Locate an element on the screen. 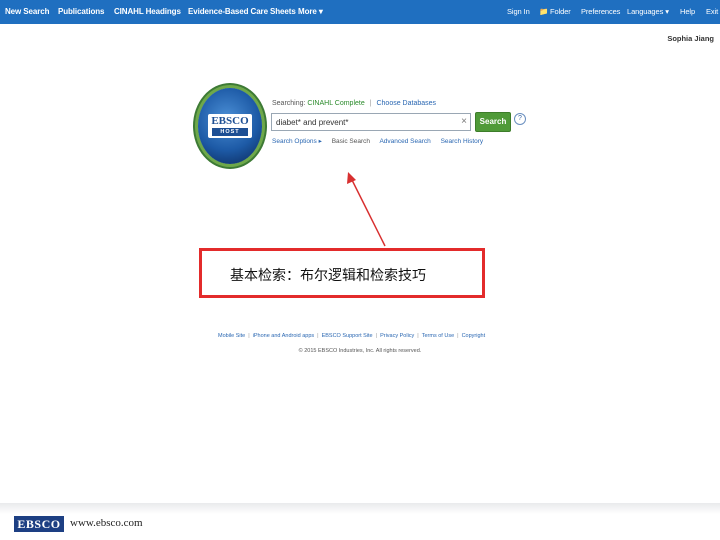 The width and height of the screenshot is (720, 540). nav-more: More ▾ is located at coordinates (310, 12).